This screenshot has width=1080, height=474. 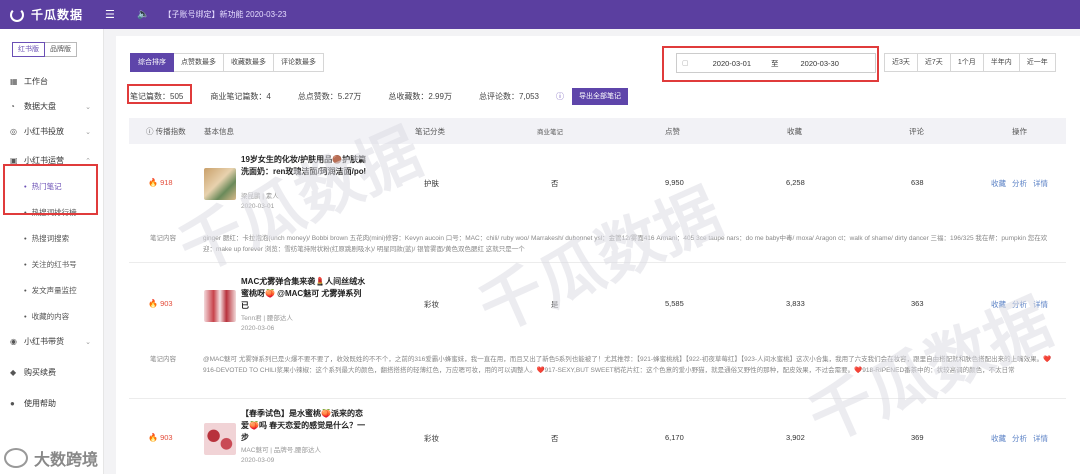 I want to click on header-actions: 操作, so click(x=1019, y=131).